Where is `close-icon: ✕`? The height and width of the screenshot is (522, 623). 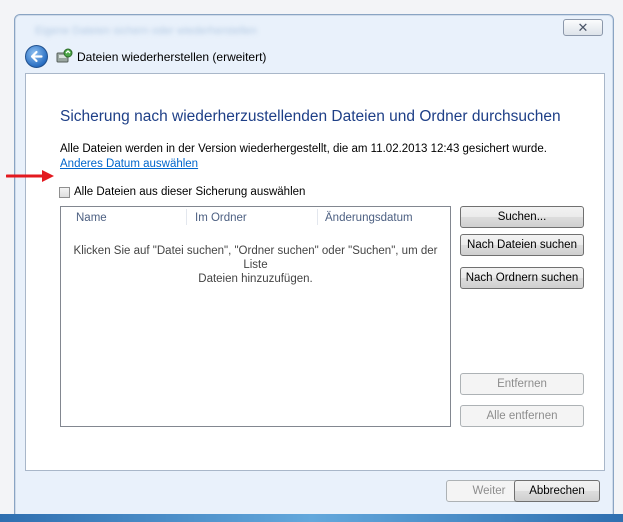
close-icon: ✕ is located at coordinates (583, 27).